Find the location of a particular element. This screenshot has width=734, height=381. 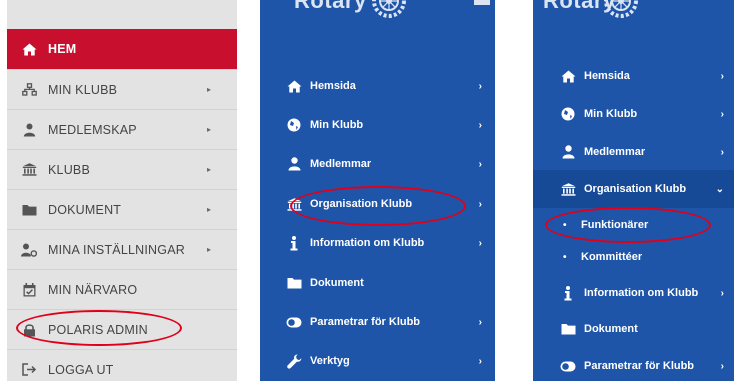

submenu-item-kommitteer: • Kommittéer is located at coordinates (633, 257).